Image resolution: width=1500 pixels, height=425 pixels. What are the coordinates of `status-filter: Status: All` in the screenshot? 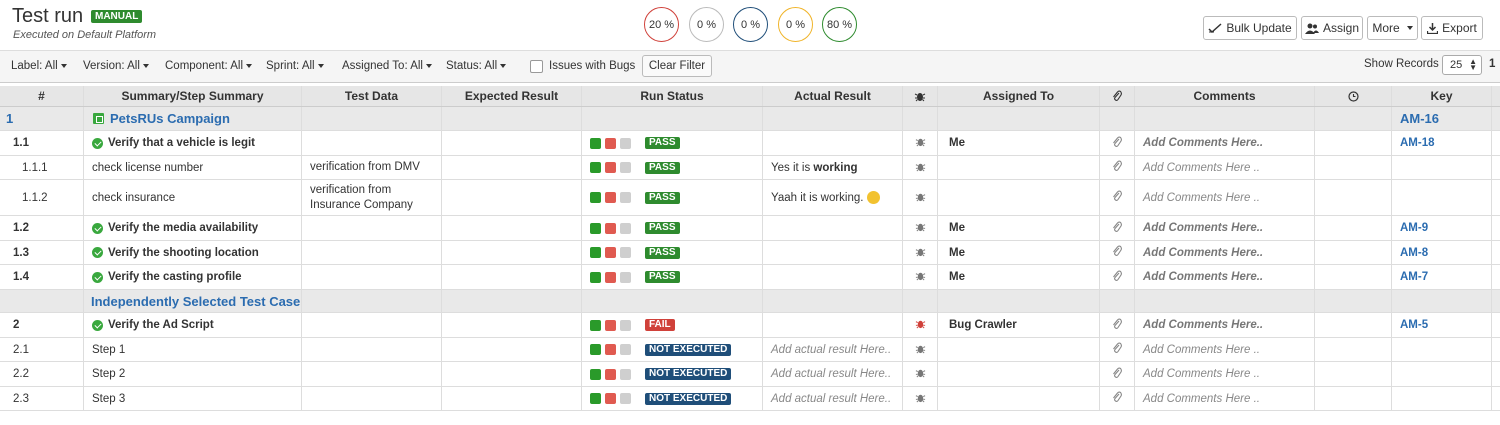 It's located at (476, 66).